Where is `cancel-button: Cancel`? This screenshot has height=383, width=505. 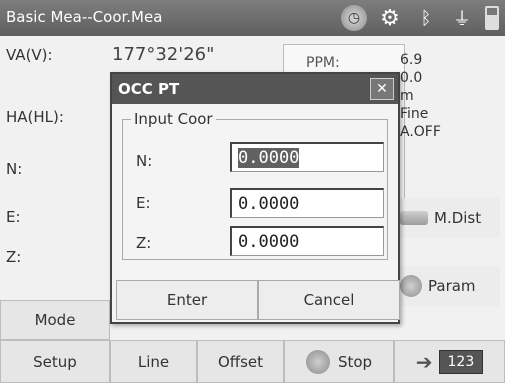
cancel-button: Cancel is located at coordinates (329, 300).